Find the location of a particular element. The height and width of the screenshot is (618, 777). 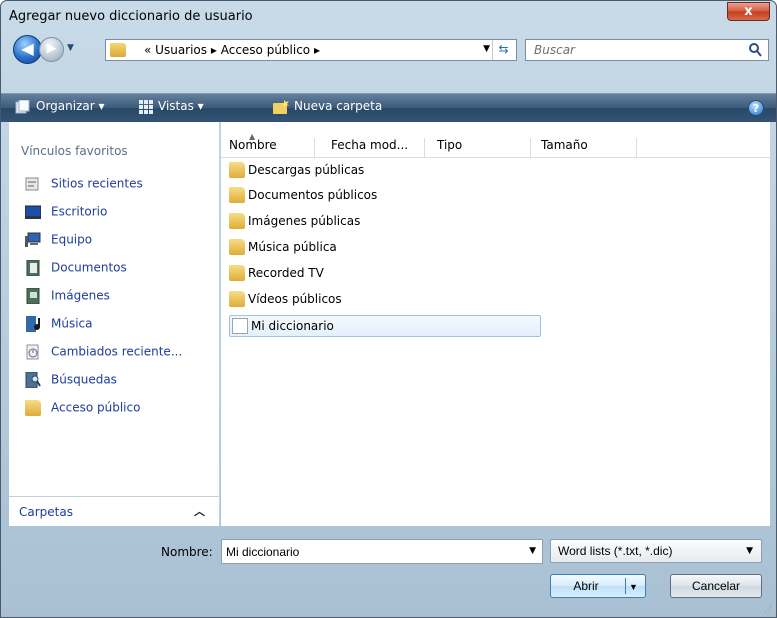

forward-button: ▶ is located at coordinates (51, 49).